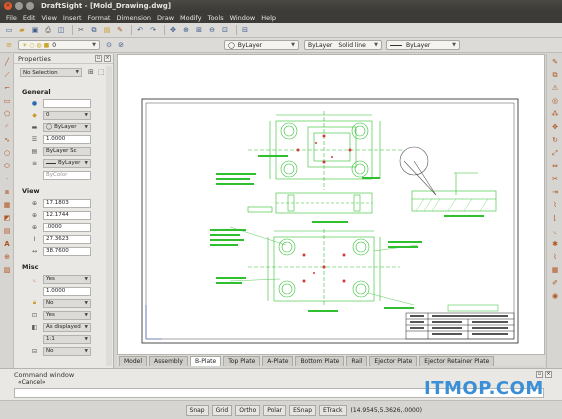  Describe the element at coordinates (48, 30) in the screenshot. I see `print-icon: ⎙` at that location.